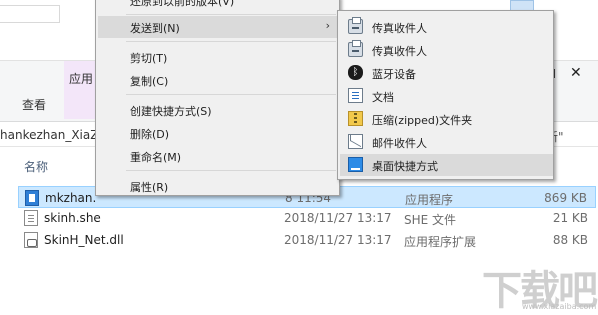 The image size is (598, 315). What do you see at coordinates (446, 50) in the screenshot?
I see `submenu-item-fax-recipient-2: 传真收件人` at bounding box center [446, 50].